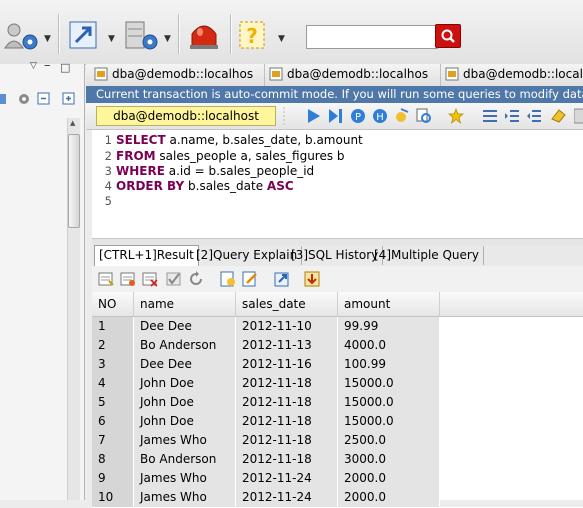 The height and width of the screenshot is (508, 583). I want to click on copy-record-icon, so click(128, 279).